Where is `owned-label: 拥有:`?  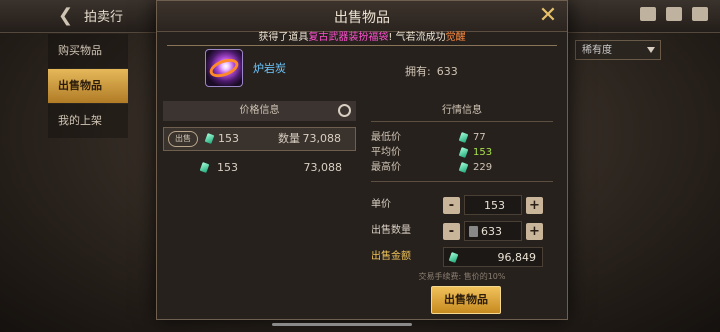 owned-label: 拥有: is located at coordinates (418, 71).